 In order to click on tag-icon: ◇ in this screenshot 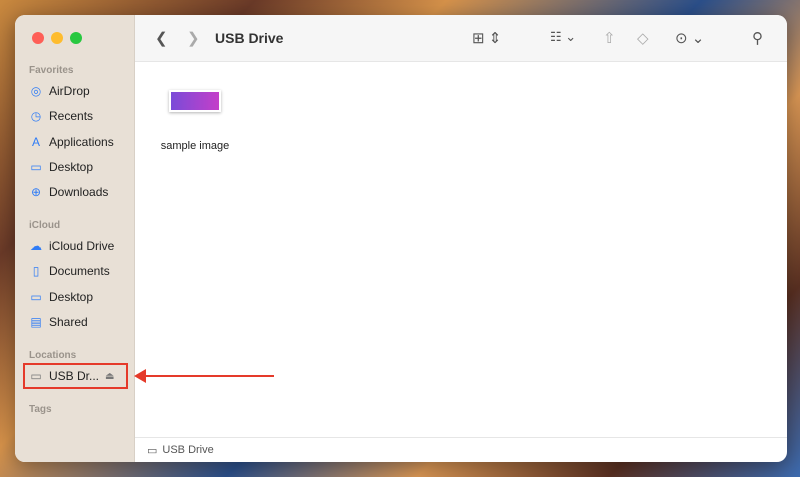, I will do `click(643, 38)`.